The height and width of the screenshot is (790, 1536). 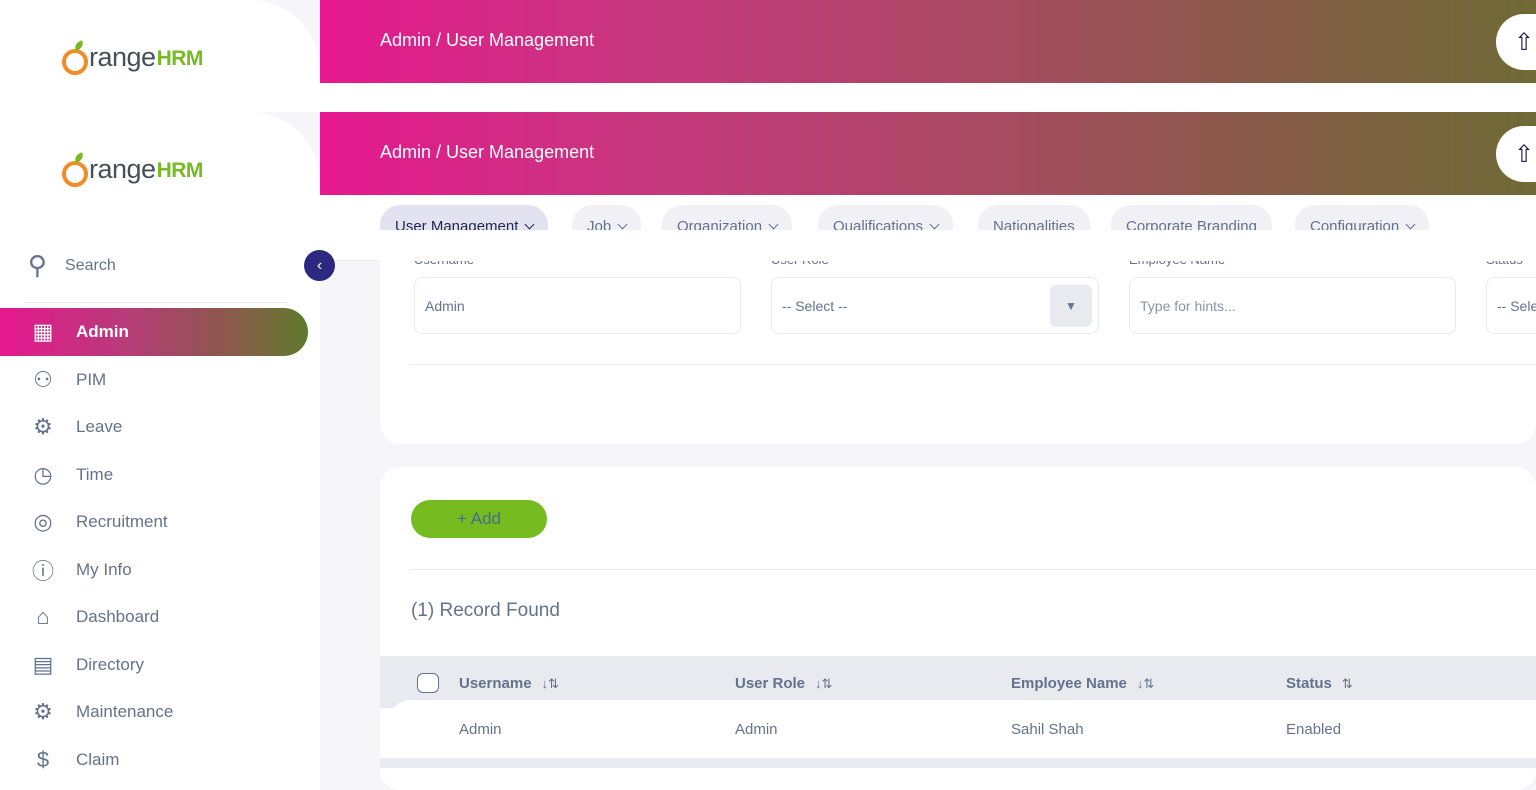 I want to click on sidebar-item-dashboard: ⌂ Dashboard, so click(x=154, y=617).